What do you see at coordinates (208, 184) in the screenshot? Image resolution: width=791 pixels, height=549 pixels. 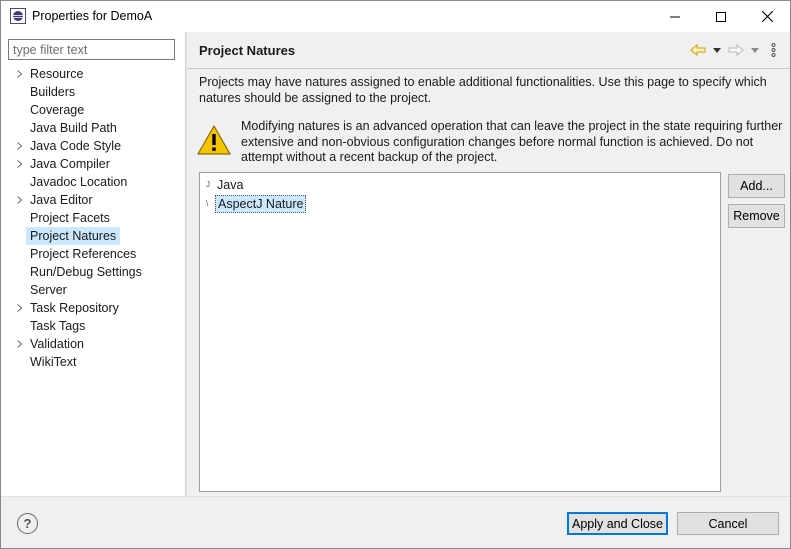 I see `nature-icon: J` at bounding box center [208, 184].